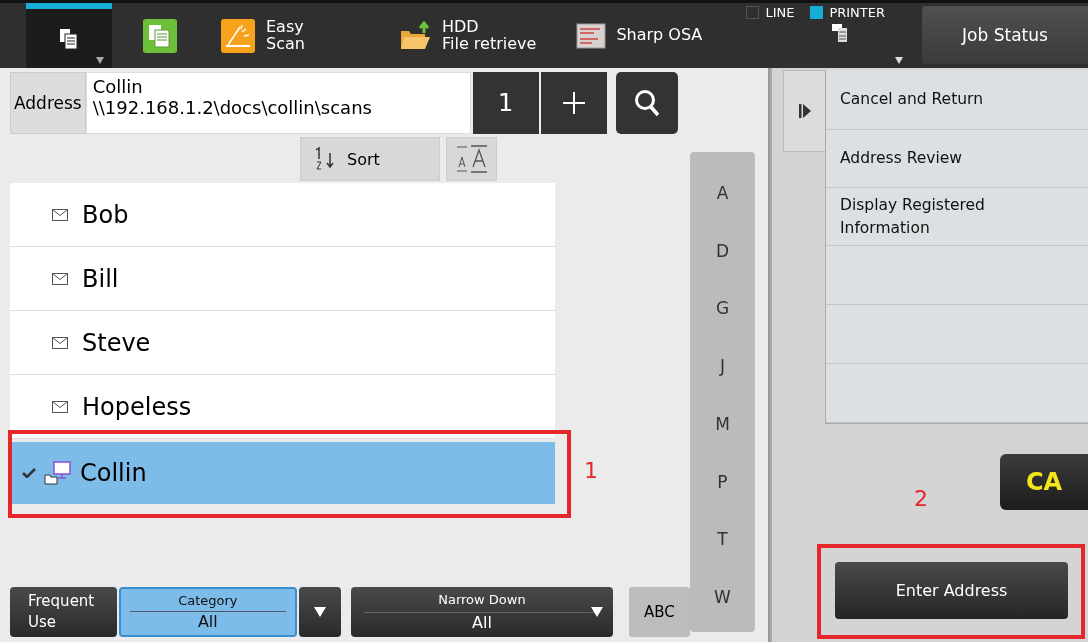  Describe the element at coordinates (282, 215) in the screenshot. I see `address-entry: Bob` at that location.